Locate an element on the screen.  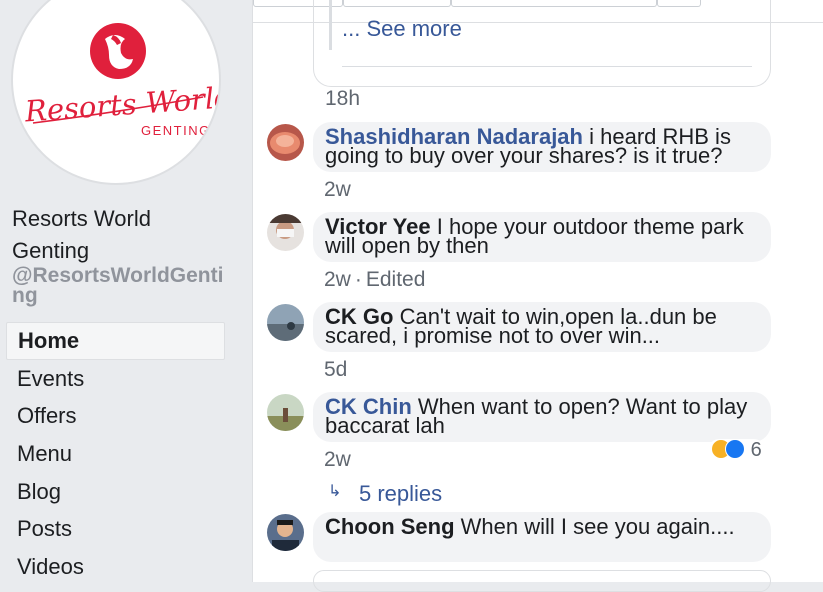
page-handle: @ResortsWorldGenting is located at coordinates (119, 285).